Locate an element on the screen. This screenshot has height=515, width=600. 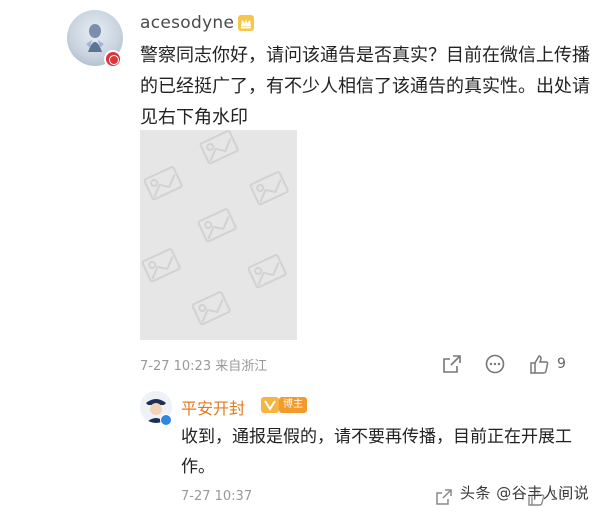
blogger-tag: 博主 is located at coordinates (293, 405).